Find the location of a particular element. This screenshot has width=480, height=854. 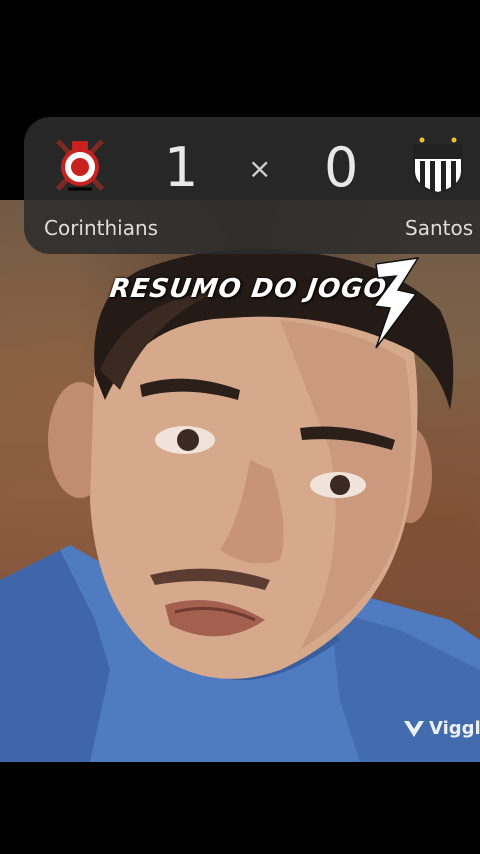

santos-crest-icon is located at coordinates (438, 166).